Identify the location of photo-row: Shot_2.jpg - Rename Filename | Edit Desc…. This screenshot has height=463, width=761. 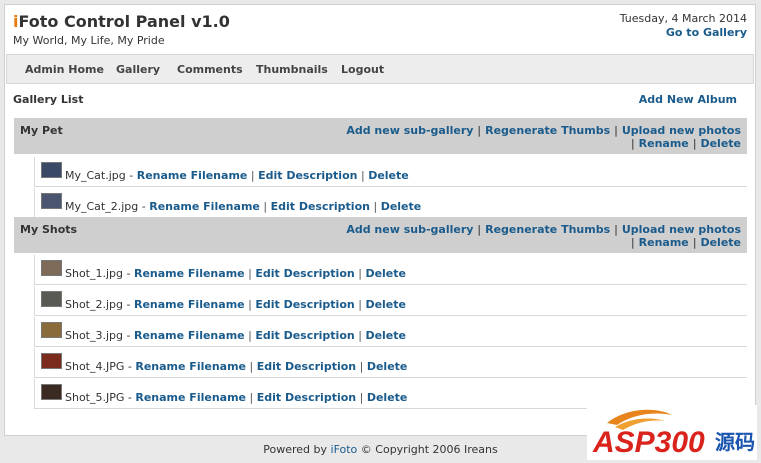
(390, 301).